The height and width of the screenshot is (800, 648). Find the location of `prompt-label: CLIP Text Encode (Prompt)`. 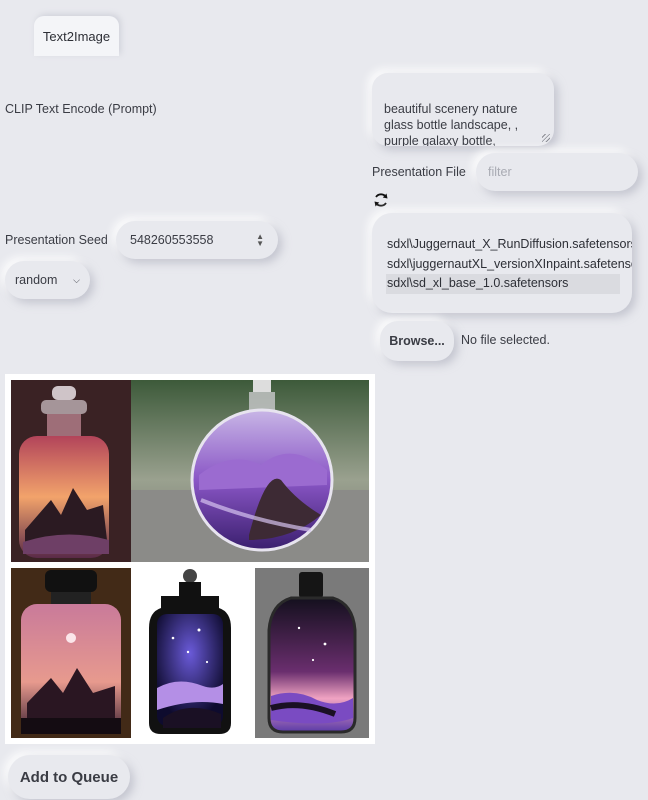

prompt-label: CLIP Text Encode (Prompt) is located at coordinates (81, 109).